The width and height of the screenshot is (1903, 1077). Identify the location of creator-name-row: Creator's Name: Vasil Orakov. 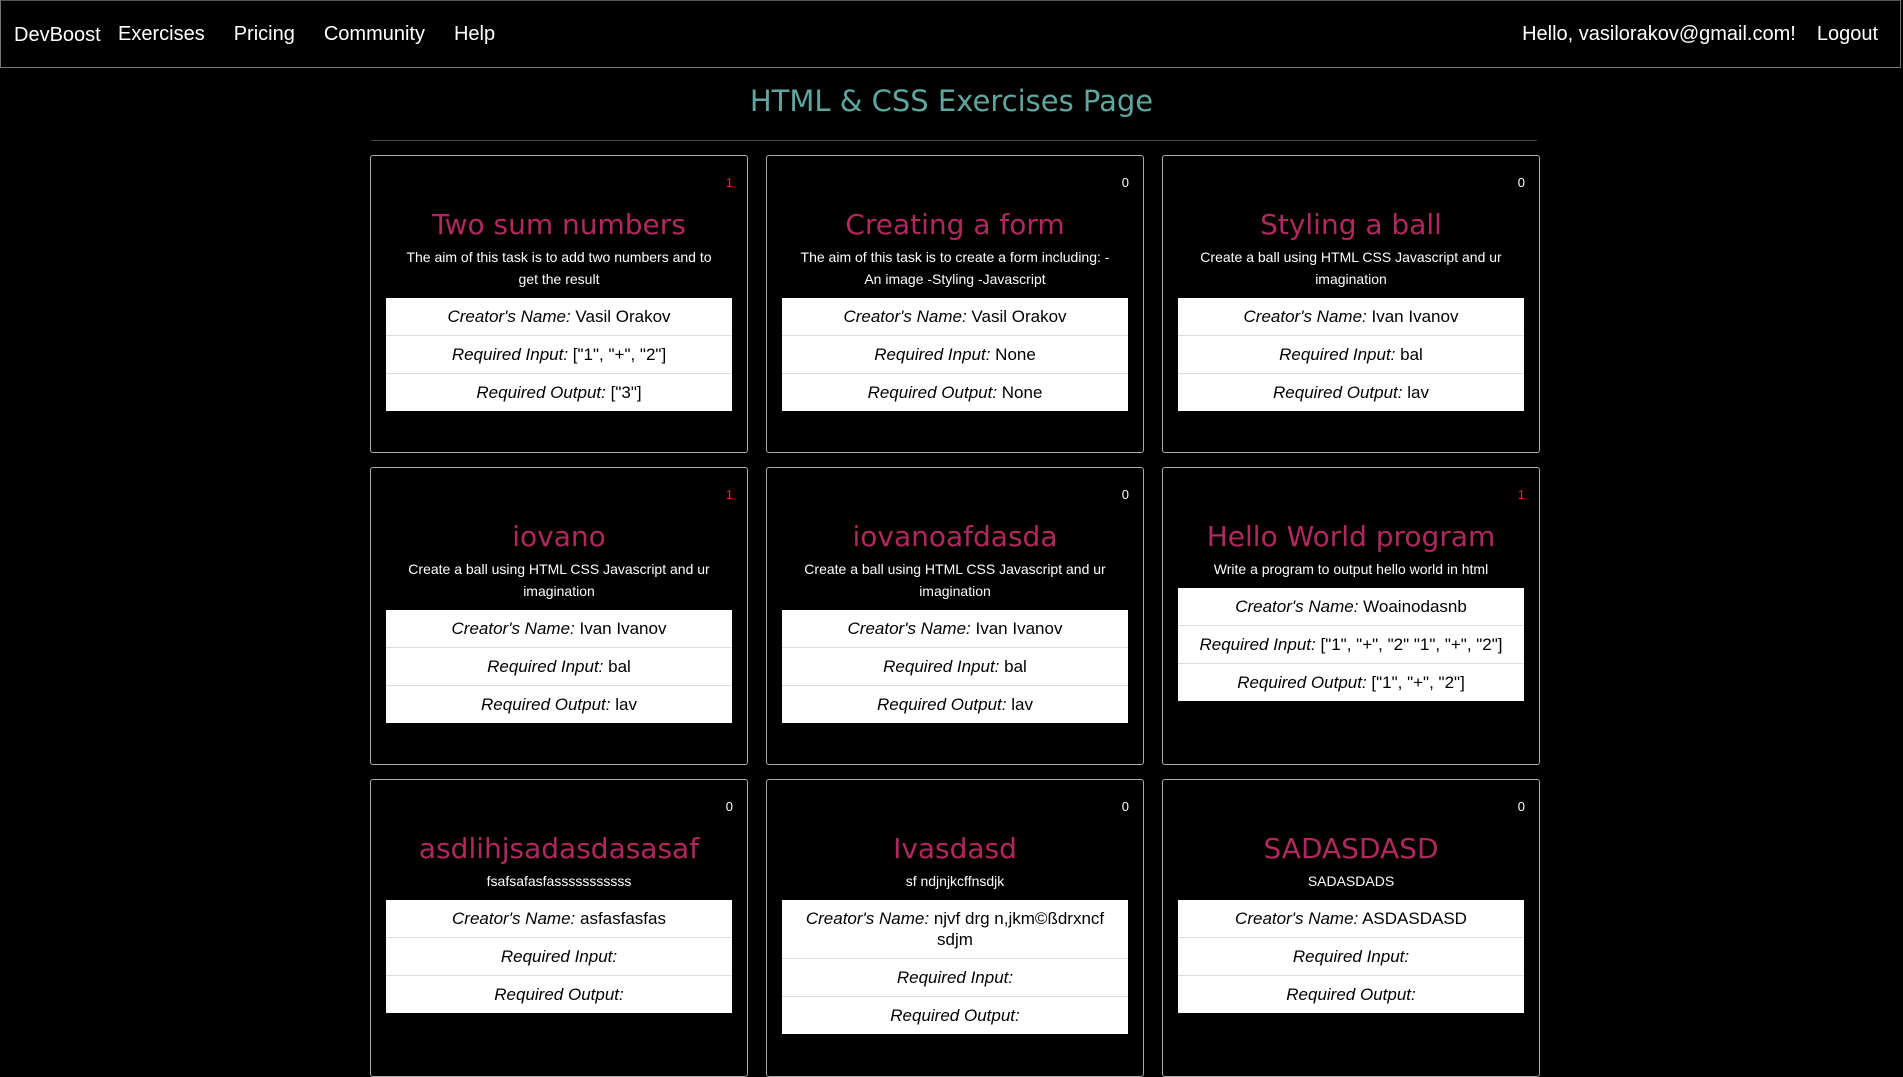
(955, 317).